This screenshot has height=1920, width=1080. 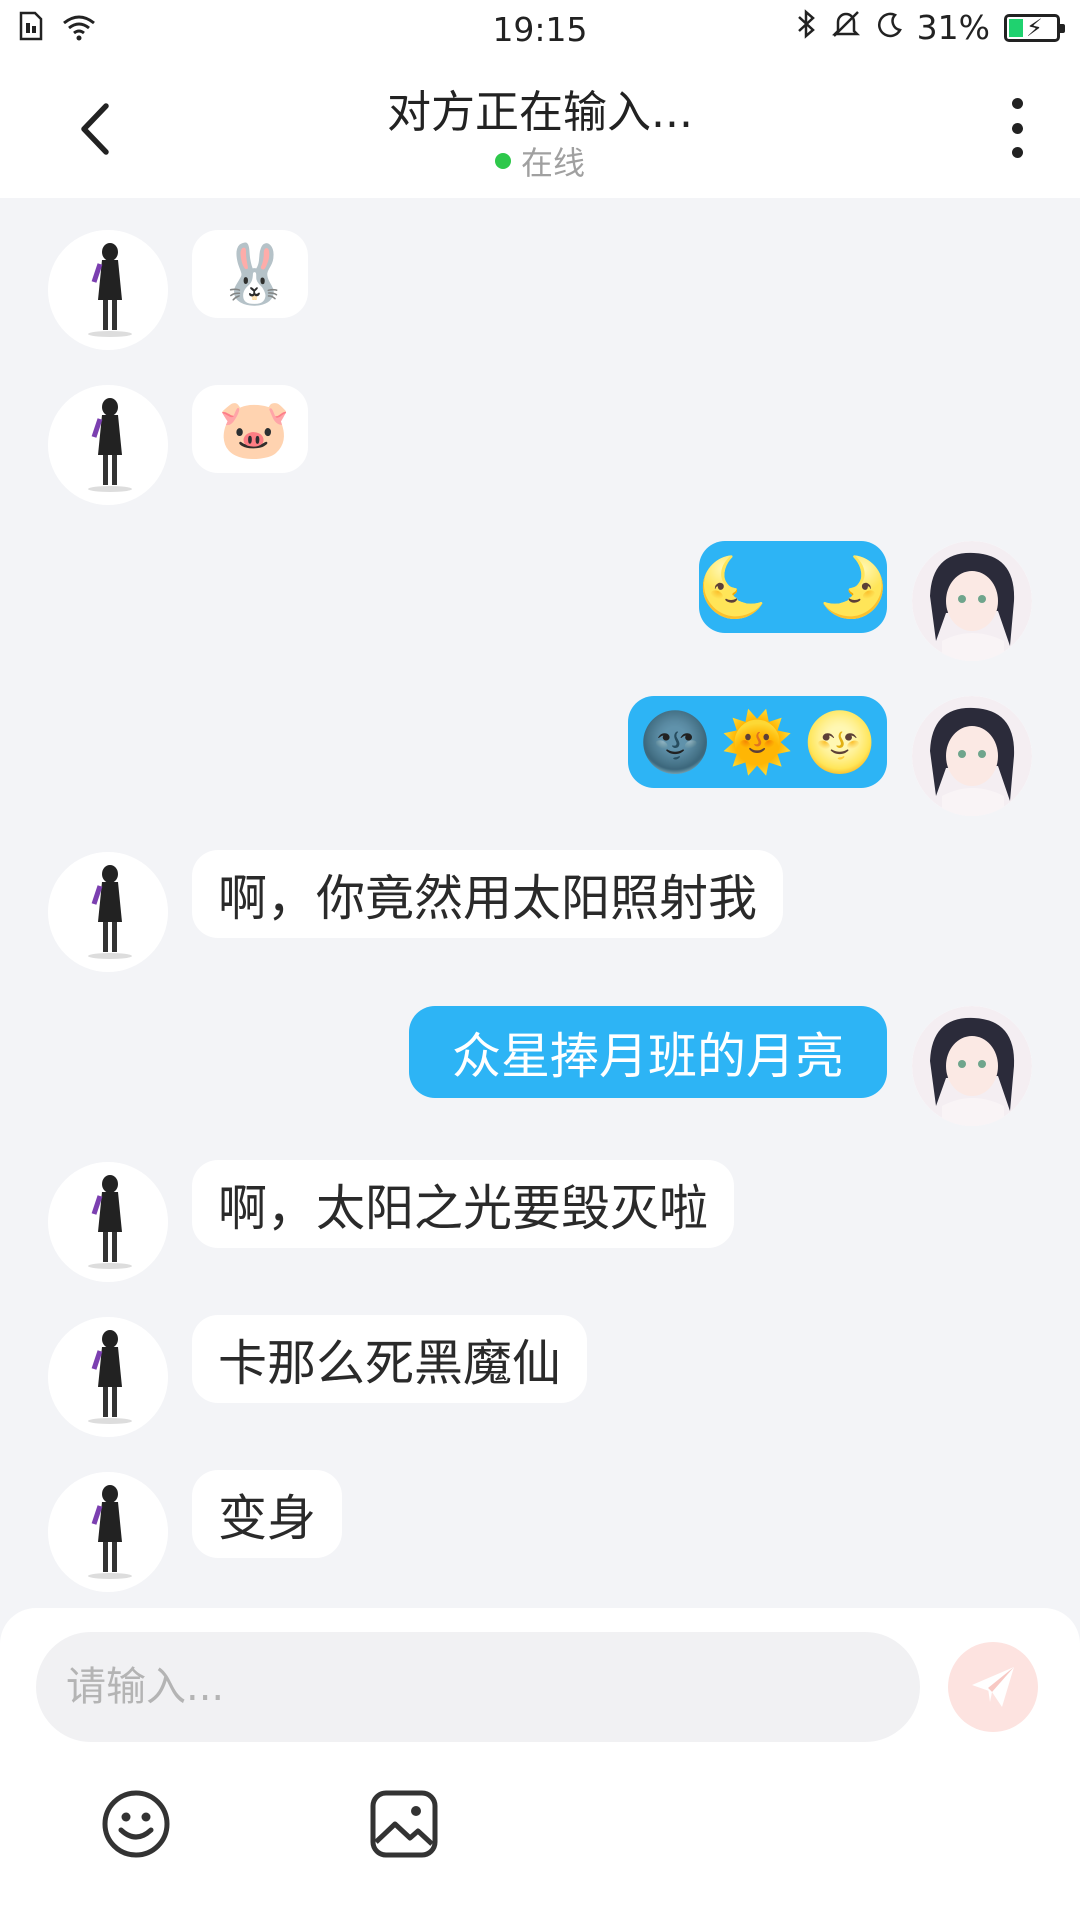 I want to click on message-emoji: 🌞, so click(x=757, y=742).